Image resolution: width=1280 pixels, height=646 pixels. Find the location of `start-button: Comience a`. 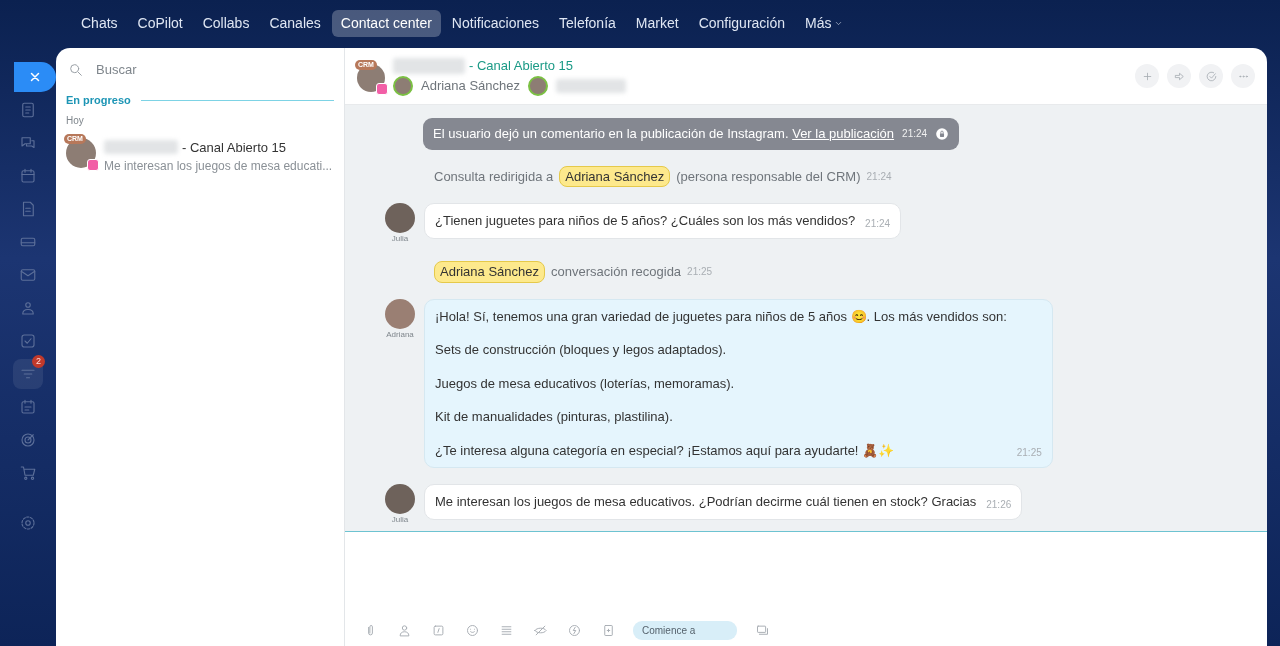

start-button: Comience a is located at coordinates (685, 630).